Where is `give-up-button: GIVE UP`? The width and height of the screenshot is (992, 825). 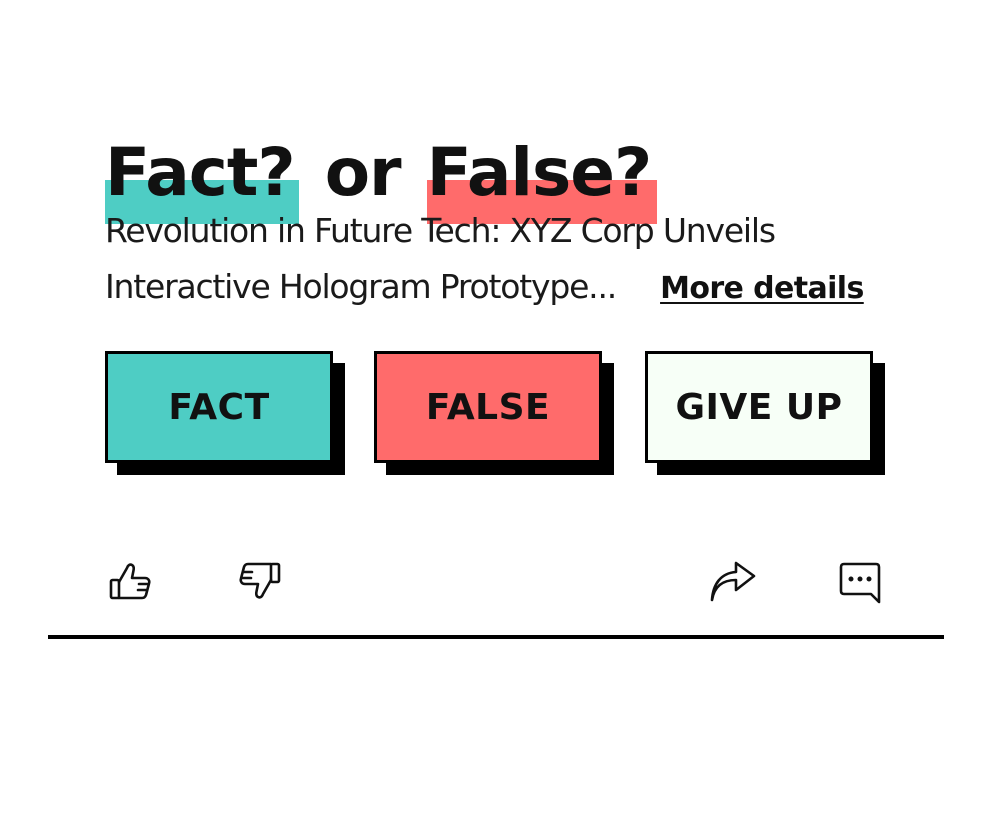
give-up-button: GIVE UP is located at coordinates (759, 407).